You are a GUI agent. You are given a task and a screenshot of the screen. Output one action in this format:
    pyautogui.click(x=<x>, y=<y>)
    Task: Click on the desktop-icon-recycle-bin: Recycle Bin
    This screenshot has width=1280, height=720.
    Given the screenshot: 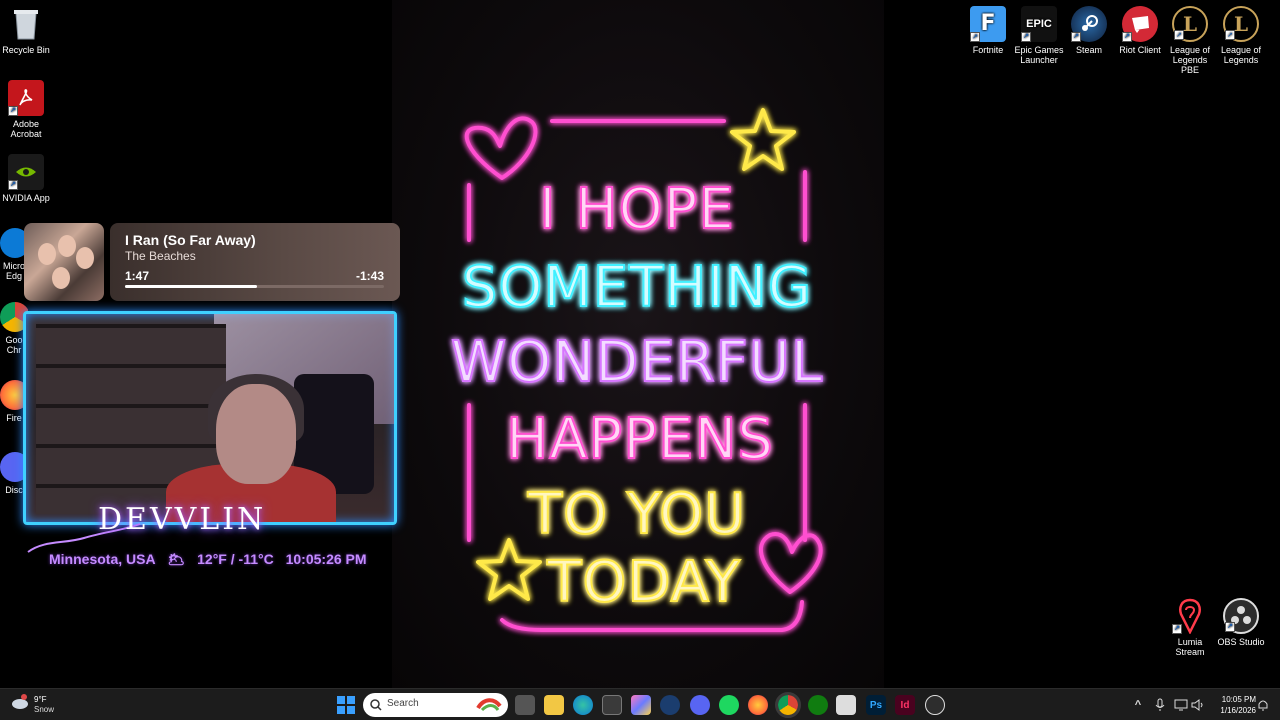 What is the action you would take?
    pyautogui.click(x=26, y=30)
    